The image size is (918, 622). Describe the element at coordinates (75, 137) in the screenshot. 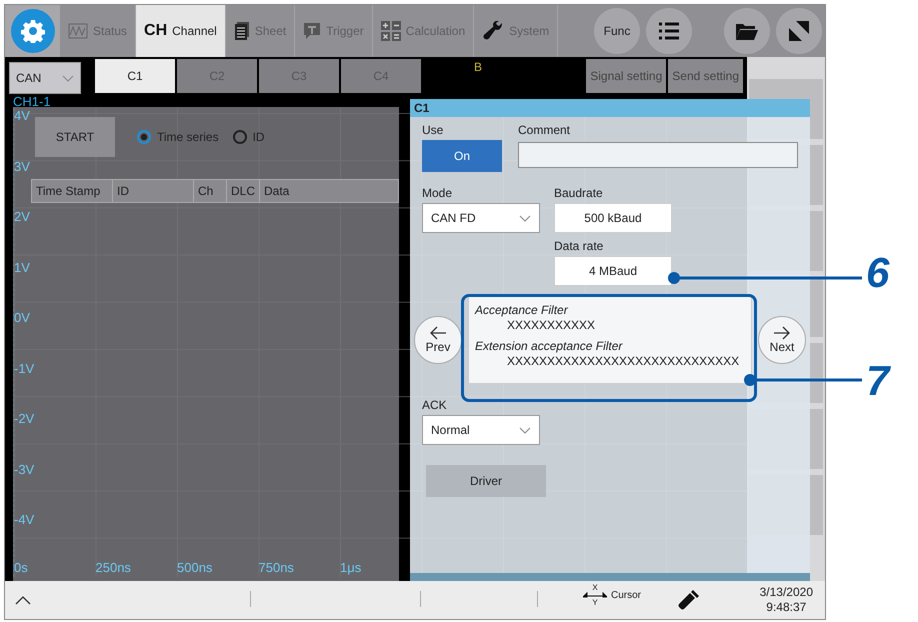

I see `start-button: START` at that location.